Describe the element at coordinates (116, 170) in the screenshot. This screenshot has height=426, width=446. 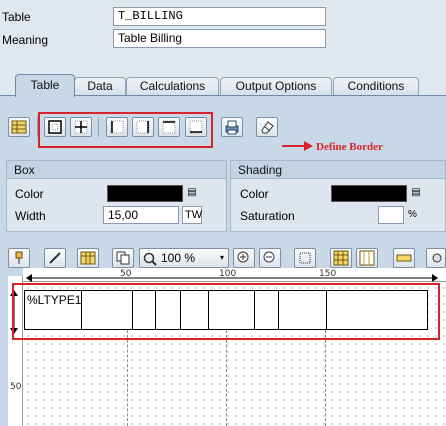
I see `box-group-title: Box` at that location.